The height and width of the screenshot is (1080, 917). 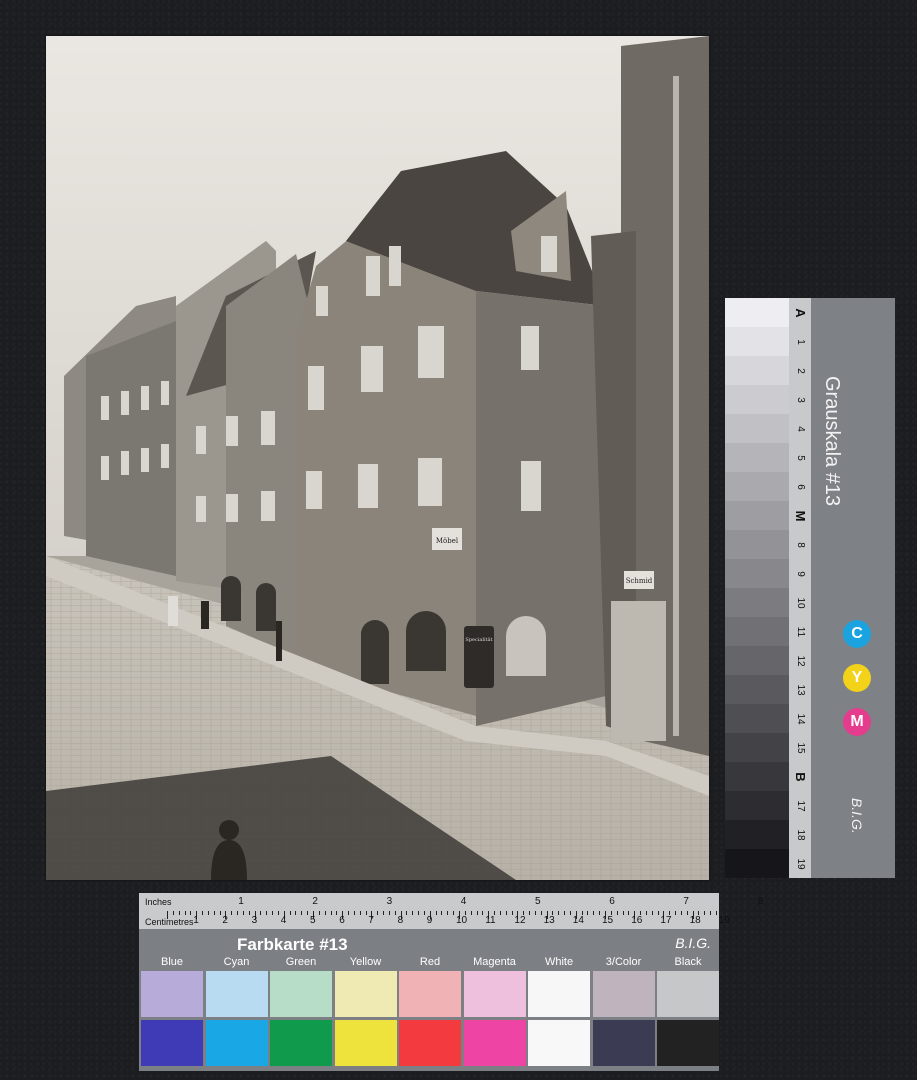 What do you see at coordinates (371, 920) in the screenshot?
I see `cm-number: 7` at bounding box center [371, 920].